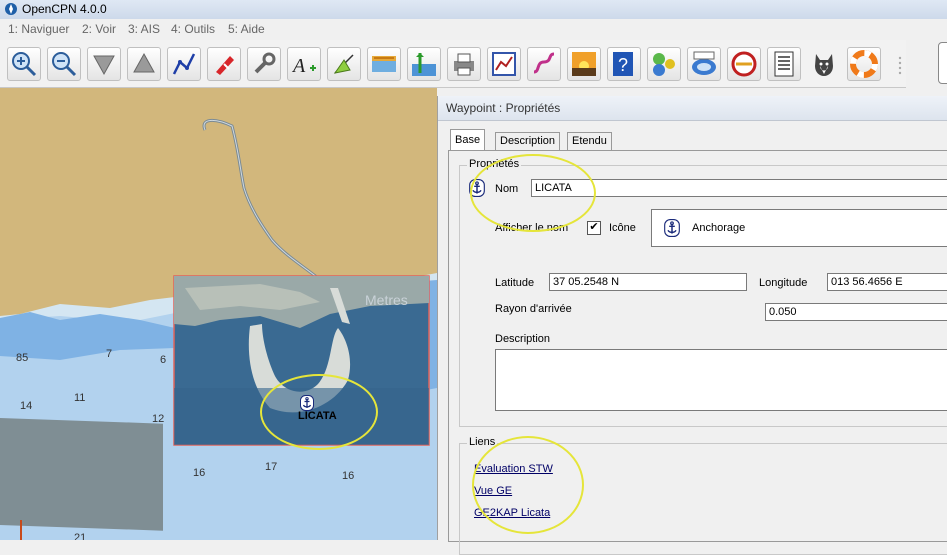  I want to click on sounding-label: 7, so click(109, 354).